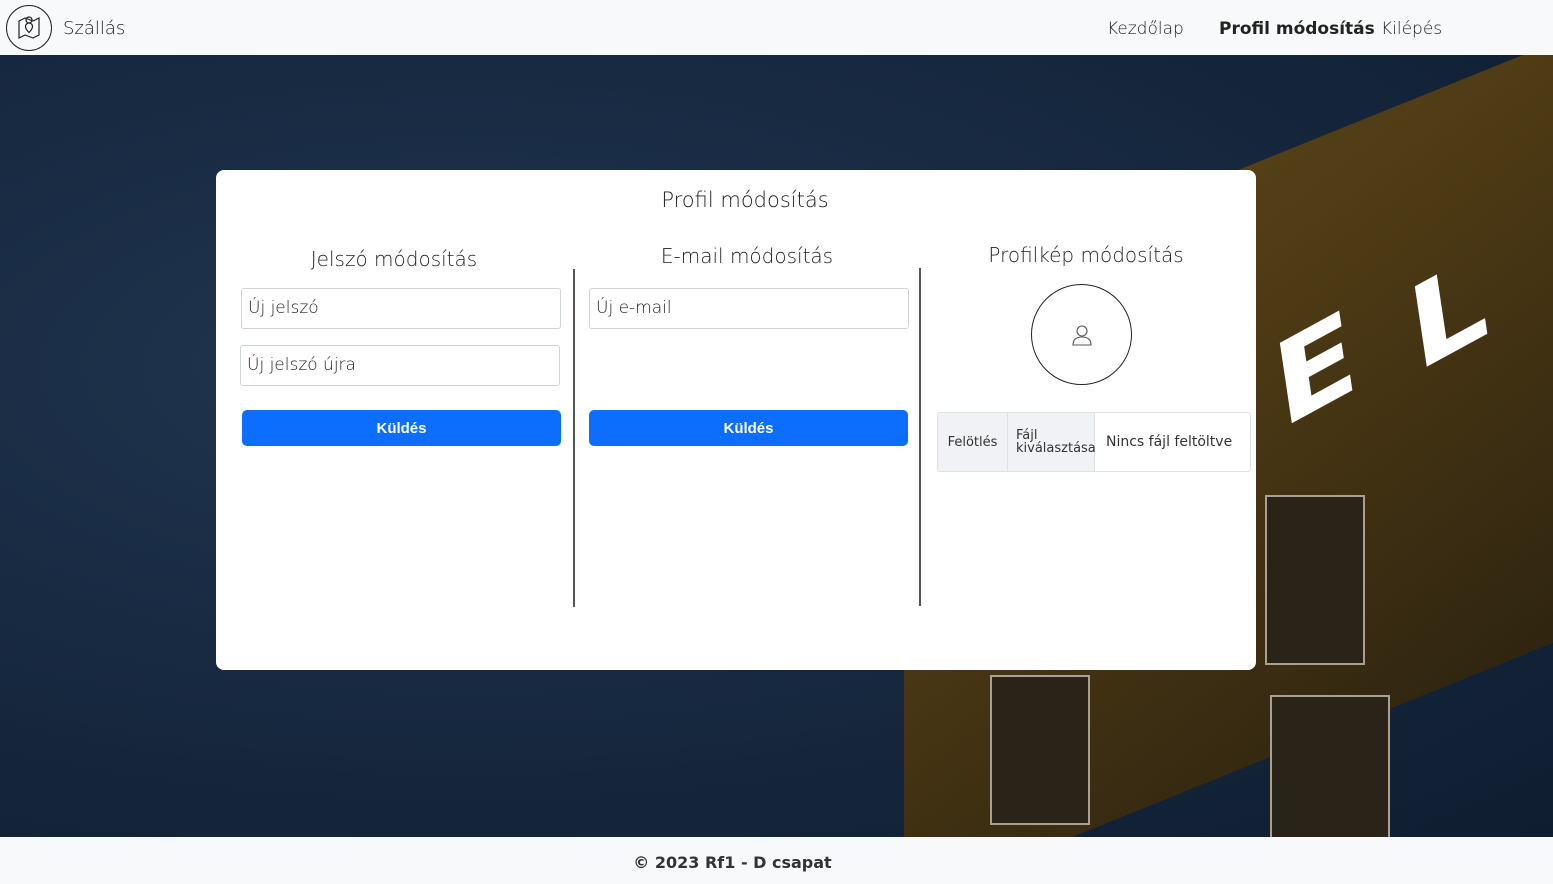 This screenshot has width=1553, height=884. What do you see at coordinates (973, 442) in the screenshot?
I see `upload-button: Felötlés` at bounding box center [973, 442].